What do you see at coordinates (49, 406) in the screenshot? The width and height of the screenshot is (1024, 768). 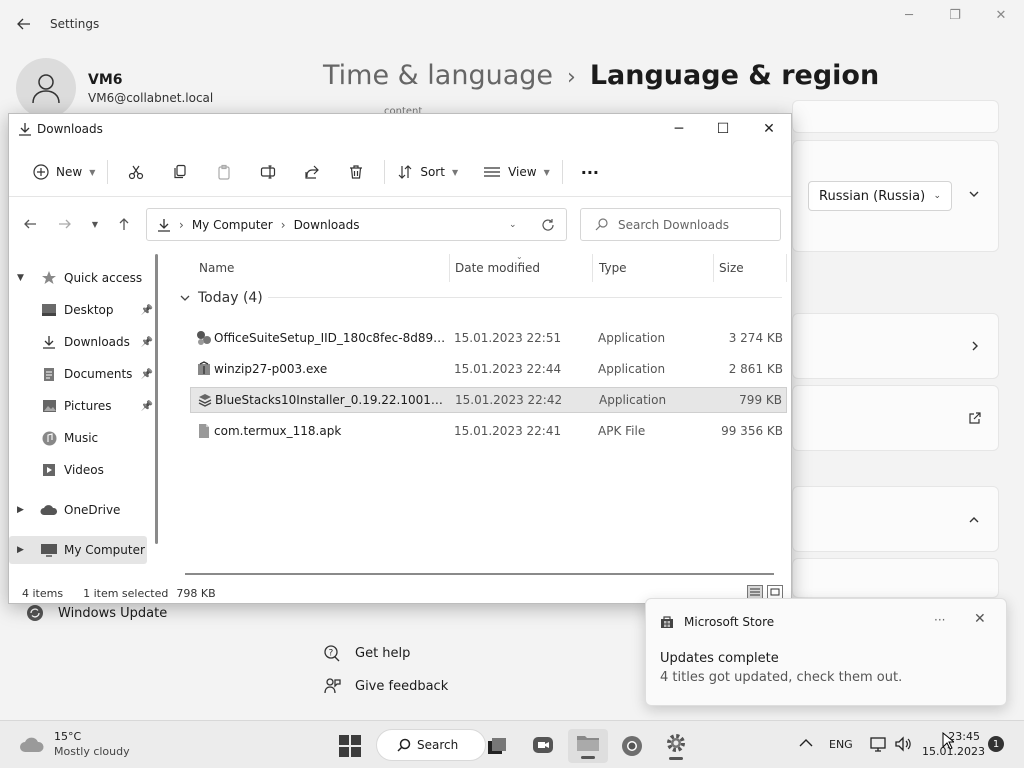 I see `pictures-icon` at bounding box center [49, 406].